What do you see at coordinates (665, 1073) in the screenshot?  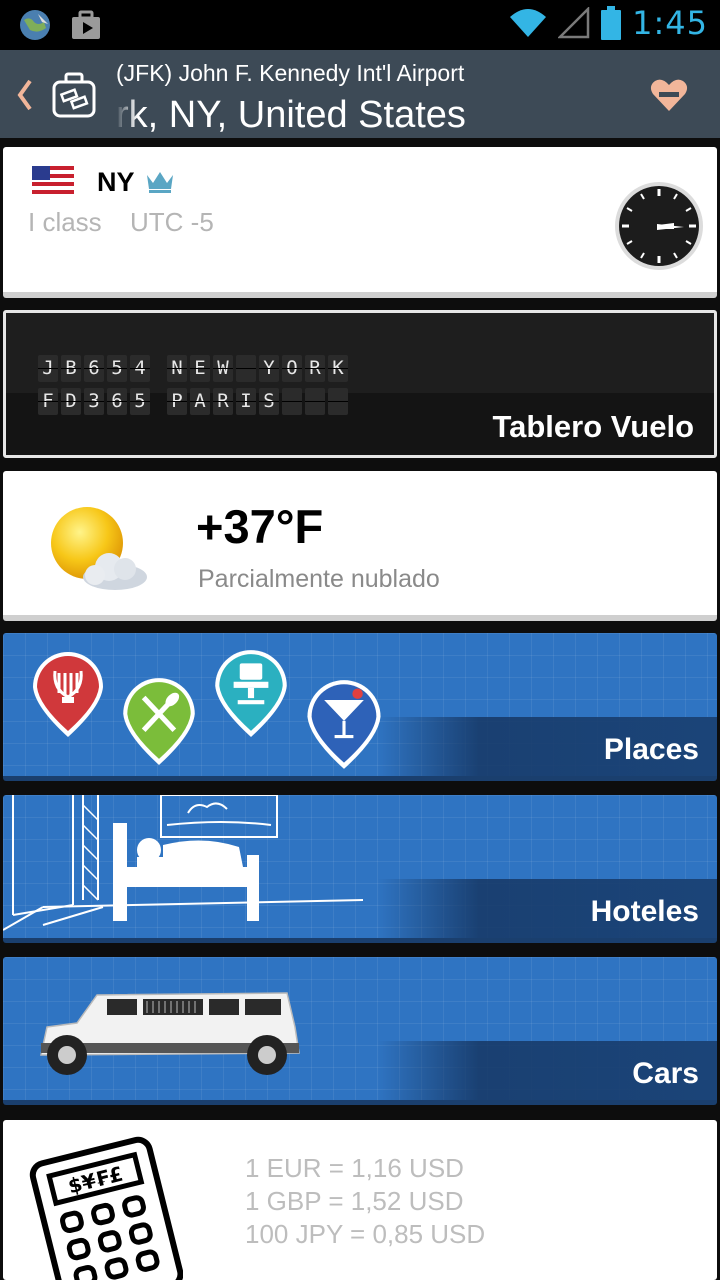 I see `cars-label: Cars` at bounding box center [665, 1073].